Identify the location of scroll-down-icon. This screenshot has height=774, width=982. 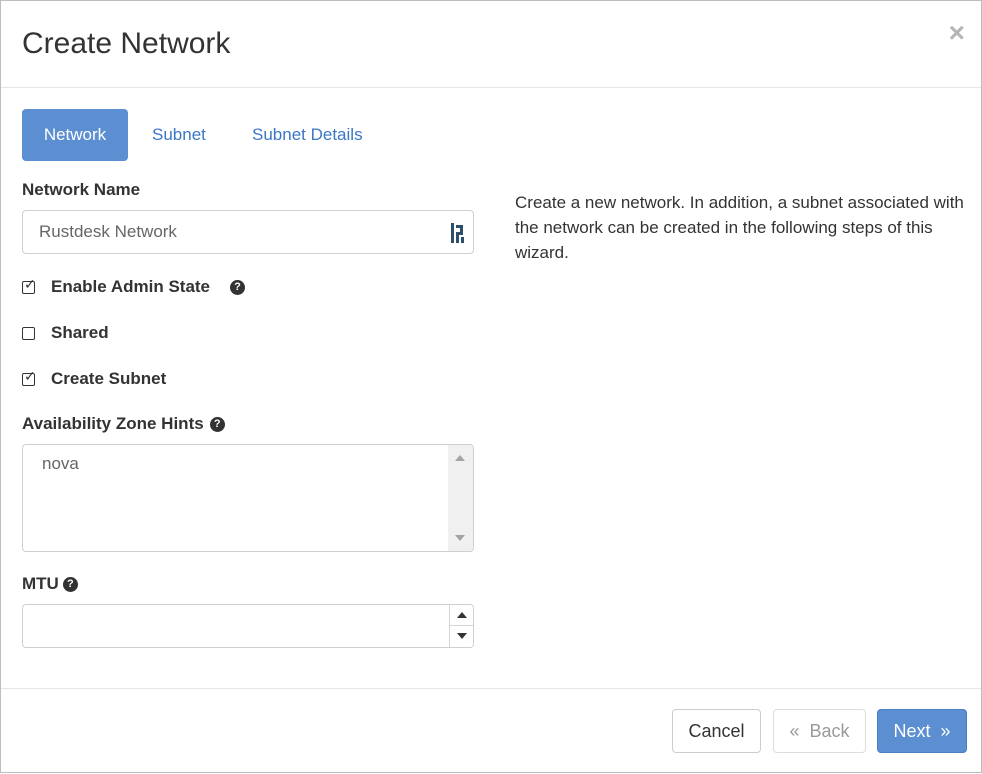
(460, 538).